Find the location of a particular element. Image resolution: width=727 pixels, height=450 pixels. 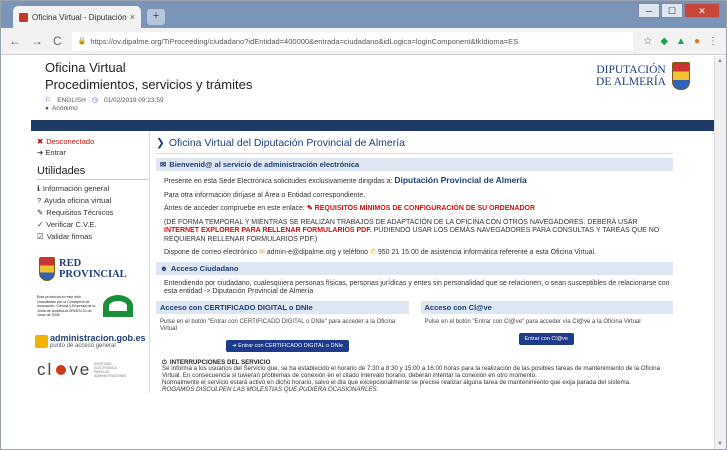

menu-icon: ⋮ is located at coordinates (713, 41).